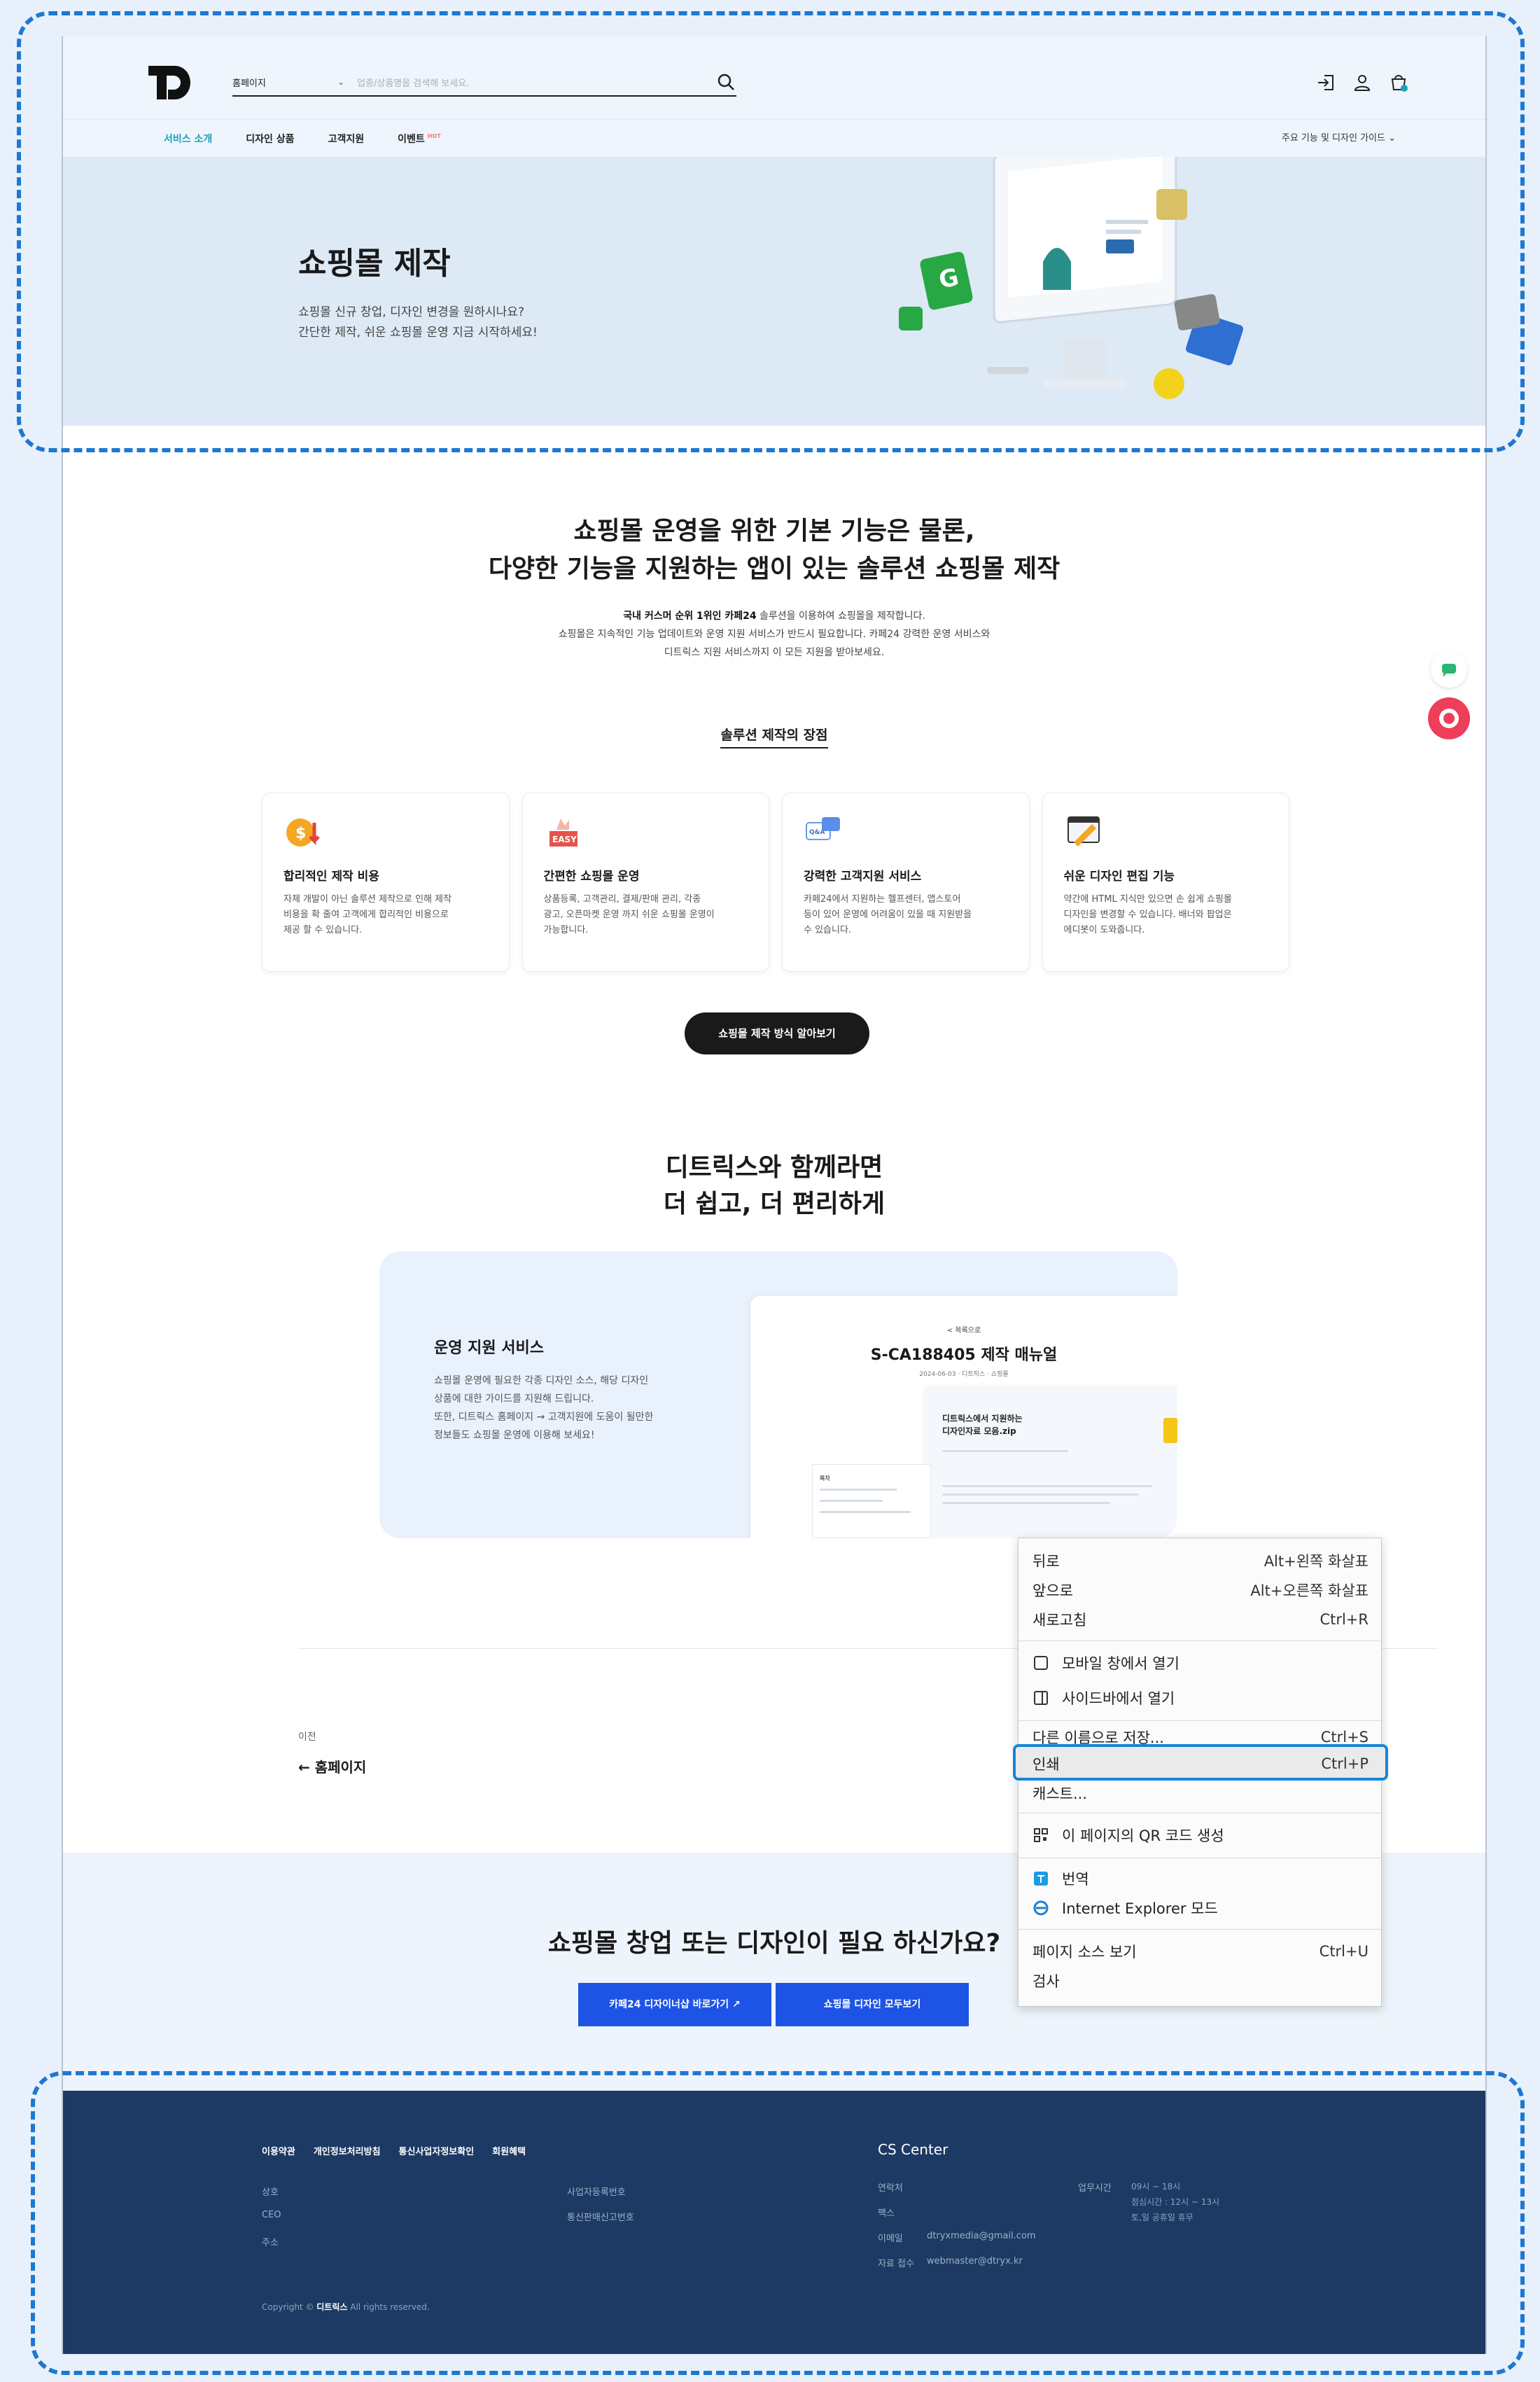 The width and height of the screenshot is (1540, 2382). What do you see at coordinates (773, 2005) in the screenshot?
I see `cta-buttons: 카페24 디자이너샵 바로가기 ↗ 쇼핑몰 디자인 모두보기` at bounding box center [773, 2005].